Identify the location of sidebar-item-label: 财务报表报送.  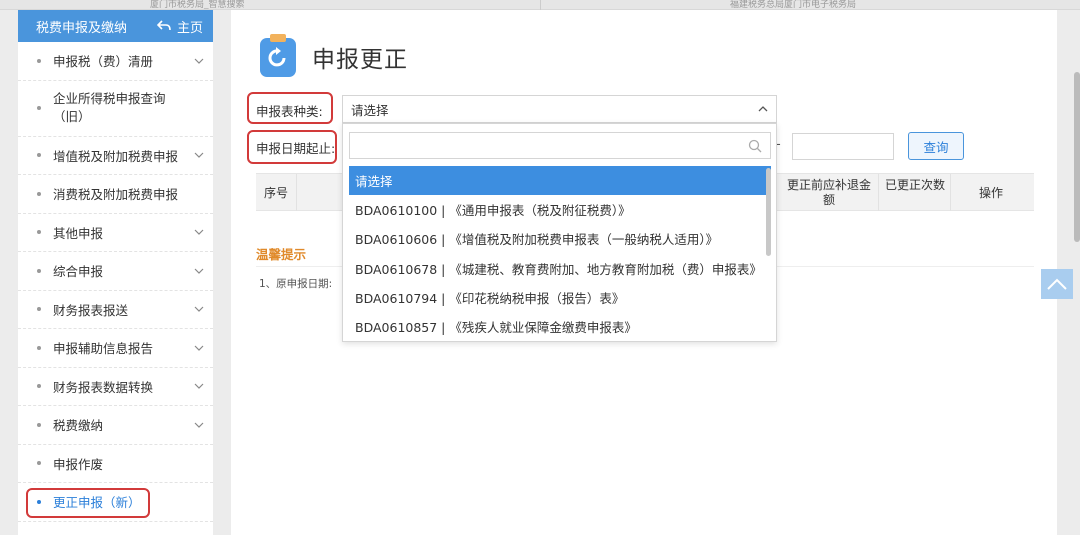
(91, 310).